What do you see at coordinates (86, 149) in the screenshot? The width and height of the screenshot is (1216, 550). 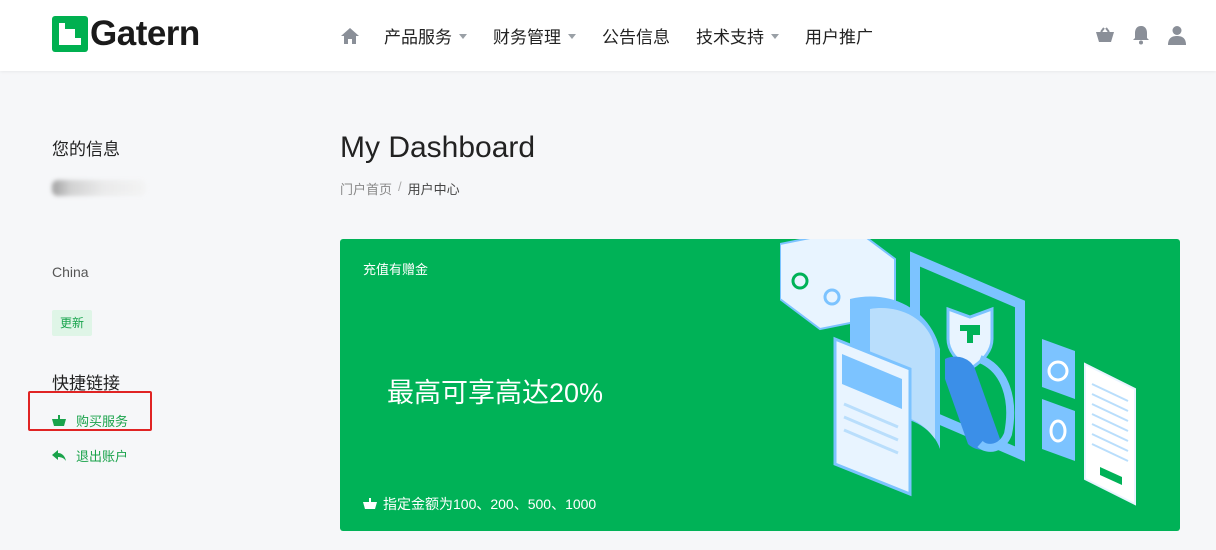 I see `info-title: 您的信息` at bounding box center [86, 149].